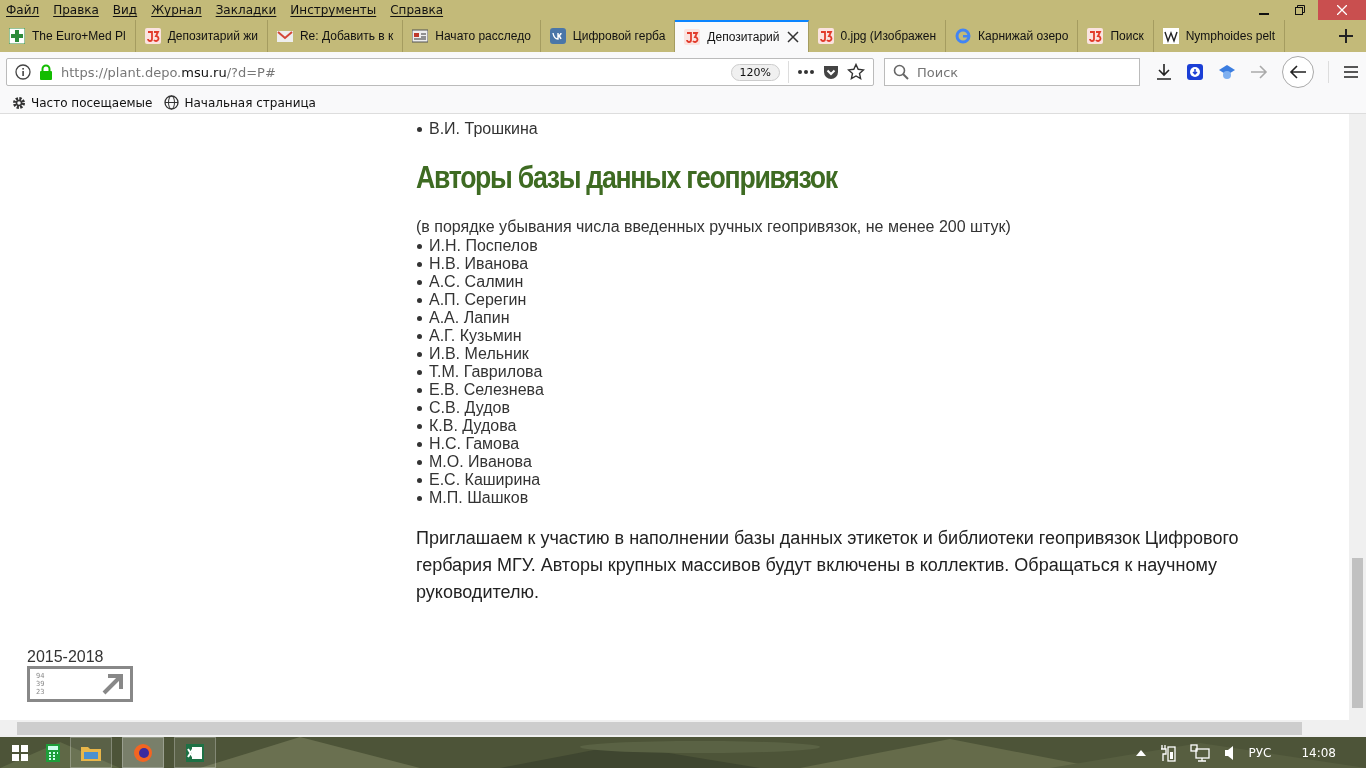 This screenshot has height=768, width=1366. Describe the element at coordinates (882, 129) in the screenshot. I see `author-item: В.И. Трошкина` at that location.